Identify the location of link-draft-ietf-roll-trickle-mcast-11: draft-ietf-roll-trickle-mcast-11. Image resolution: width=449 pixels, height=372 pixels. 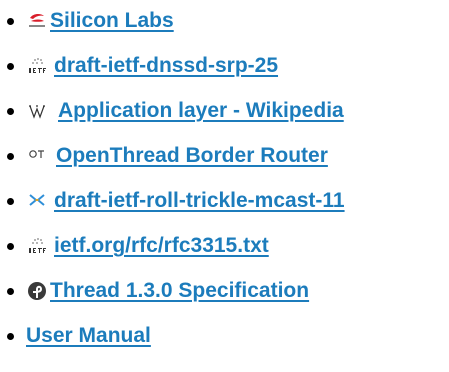
(199, 201).